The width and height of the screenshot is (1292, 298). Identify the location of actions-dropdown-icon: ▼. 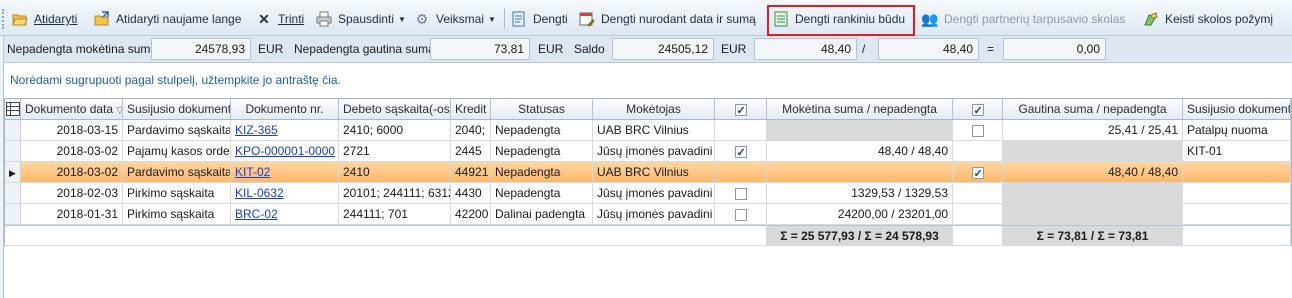
(492, 19).